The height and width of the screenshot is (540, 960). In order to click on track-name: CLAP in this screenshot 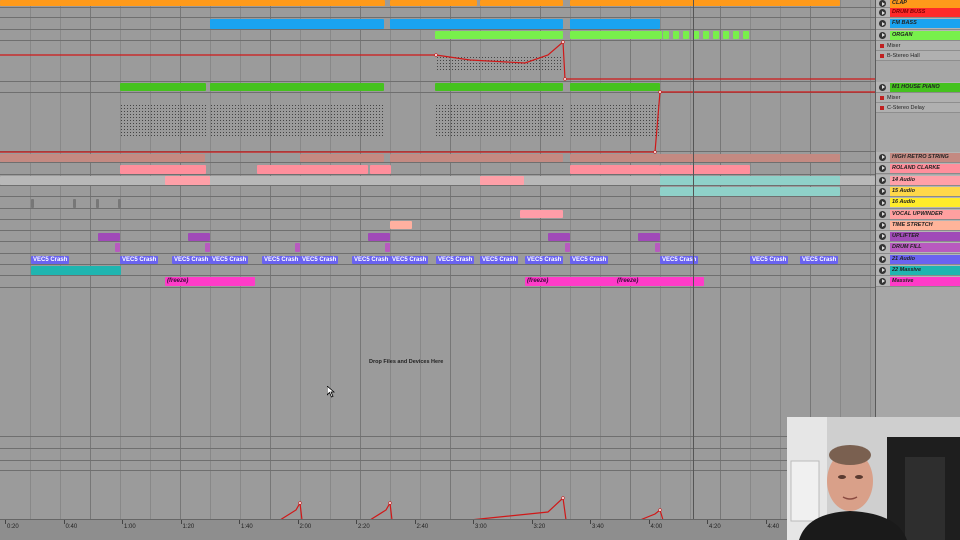, I will do `click(925, 4)`.